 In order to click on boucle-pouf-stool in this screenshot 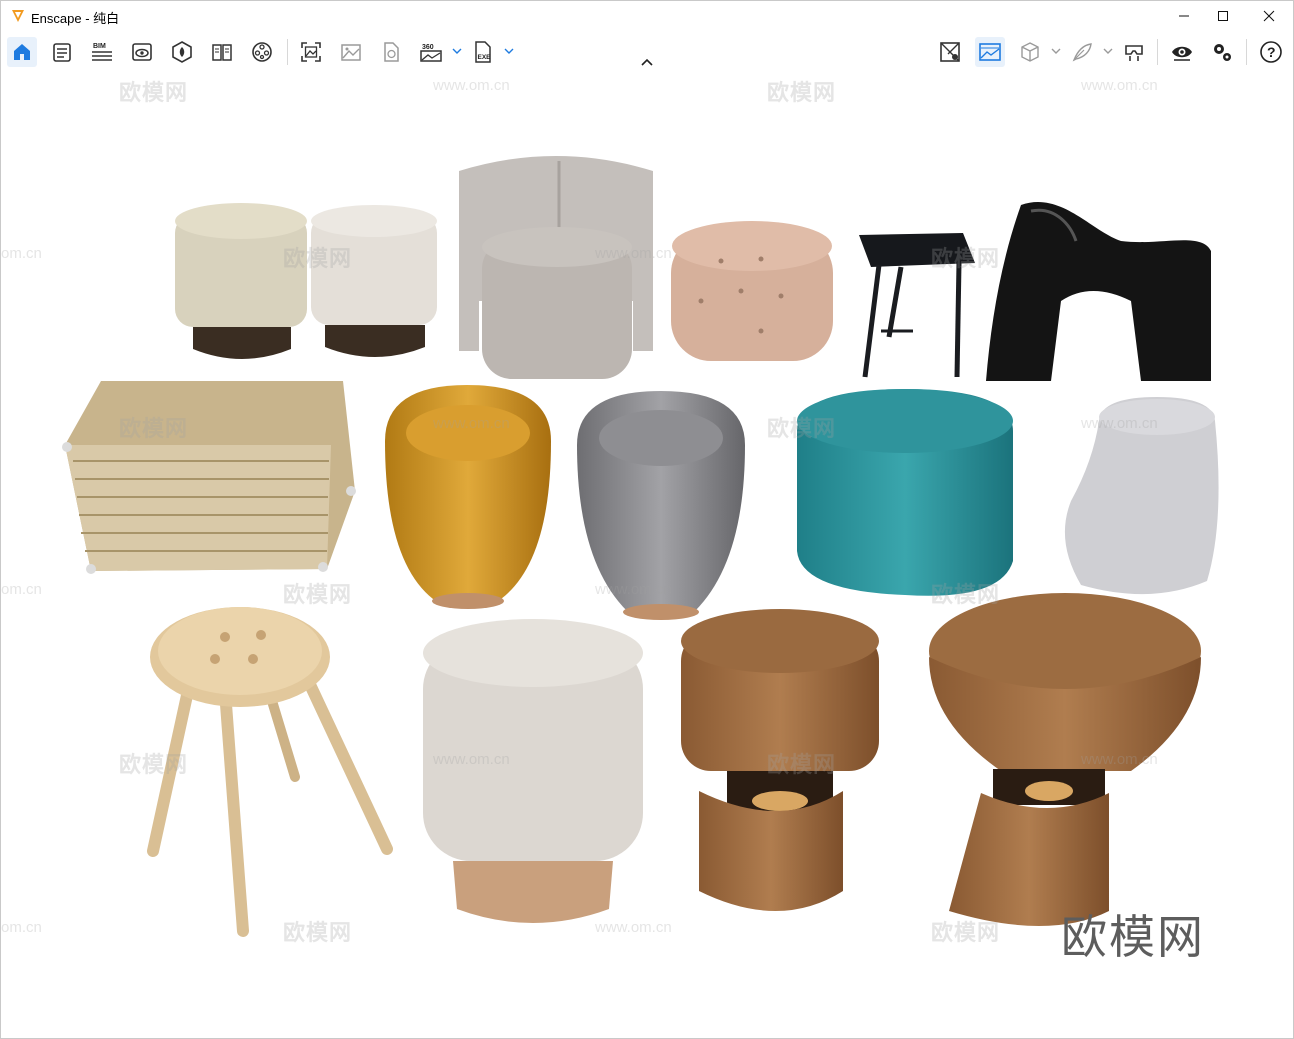, I will do `click(374, 281)`.